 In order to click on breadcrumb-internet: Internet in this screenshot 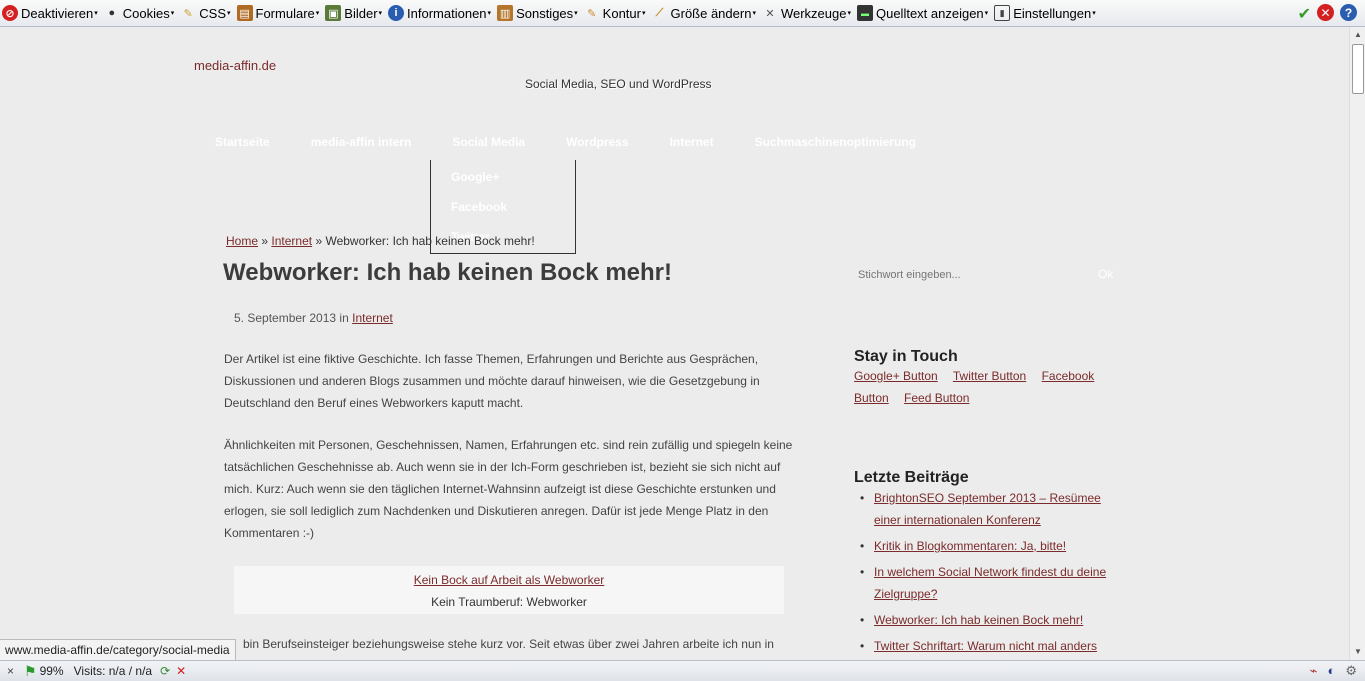, I will do `click(291, 241)`.